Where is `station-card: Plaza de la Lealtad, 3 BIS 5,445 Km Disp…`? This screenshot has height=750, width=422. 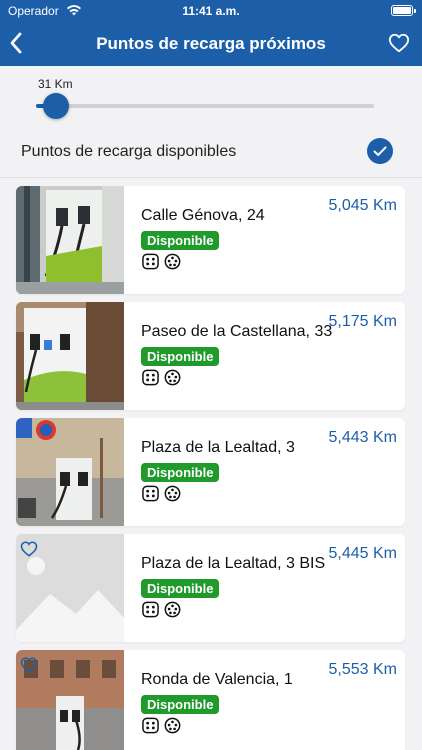 station-card: Plaza de la Lealtad, 3 BIS 5,445 Km Disp… is located at coordinates (210, 588).